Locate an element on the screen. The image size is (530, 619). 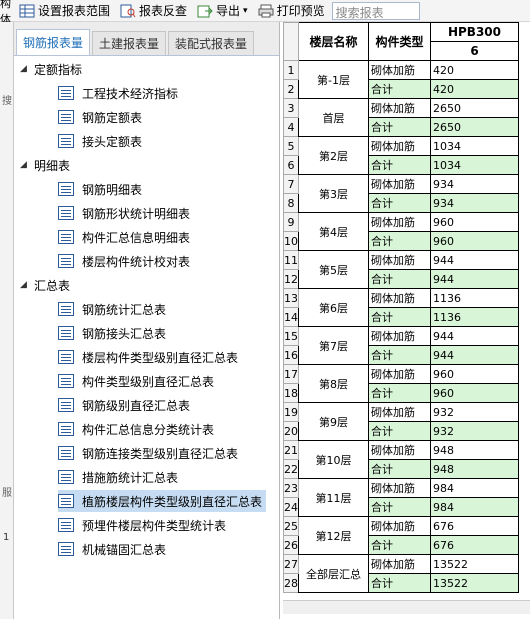
table-row: 1 第-1层 砌体加筋 420 is located at coordinates (401, 79).